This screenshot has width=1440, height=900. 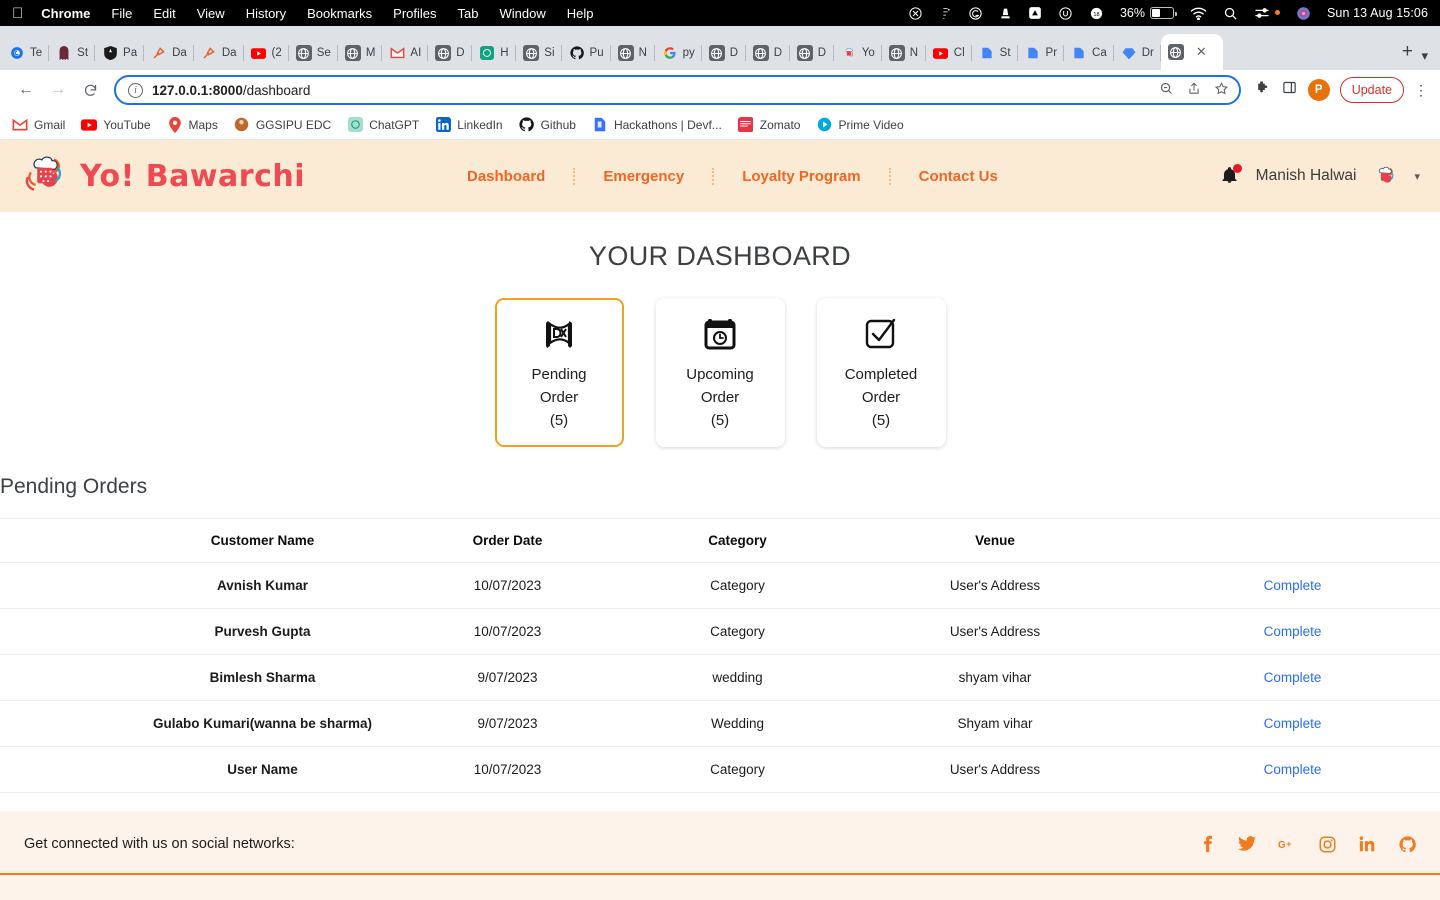 What do you see at coordinates (1371, 90) in the screenshot?
I see `update-button: Update` at bounding box center [1371, 90].